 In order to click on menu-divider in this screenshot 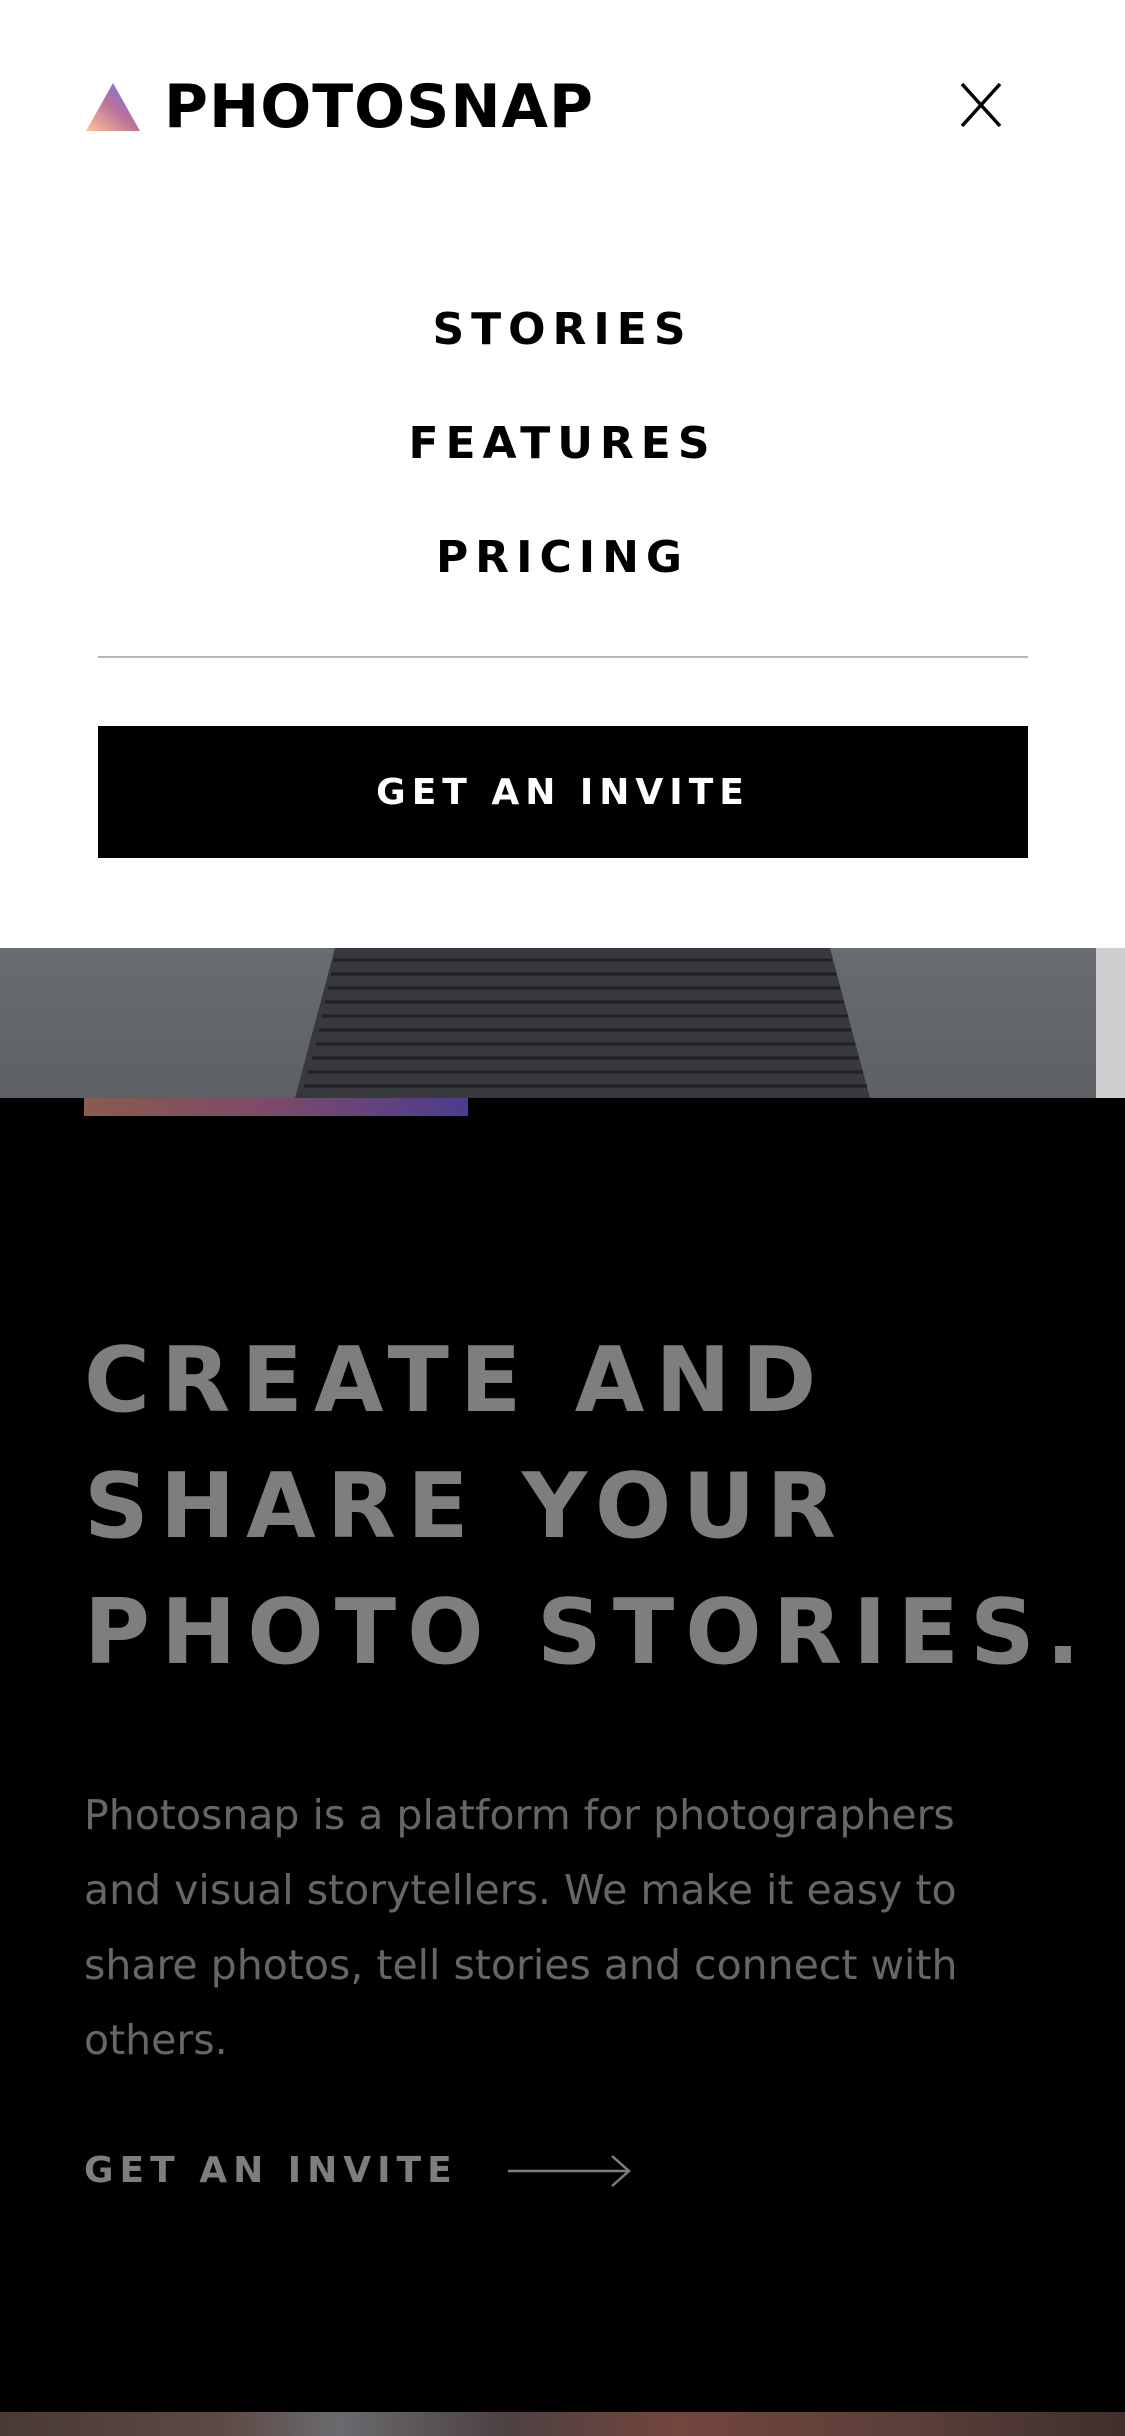, I will do `click(563, 657)`.